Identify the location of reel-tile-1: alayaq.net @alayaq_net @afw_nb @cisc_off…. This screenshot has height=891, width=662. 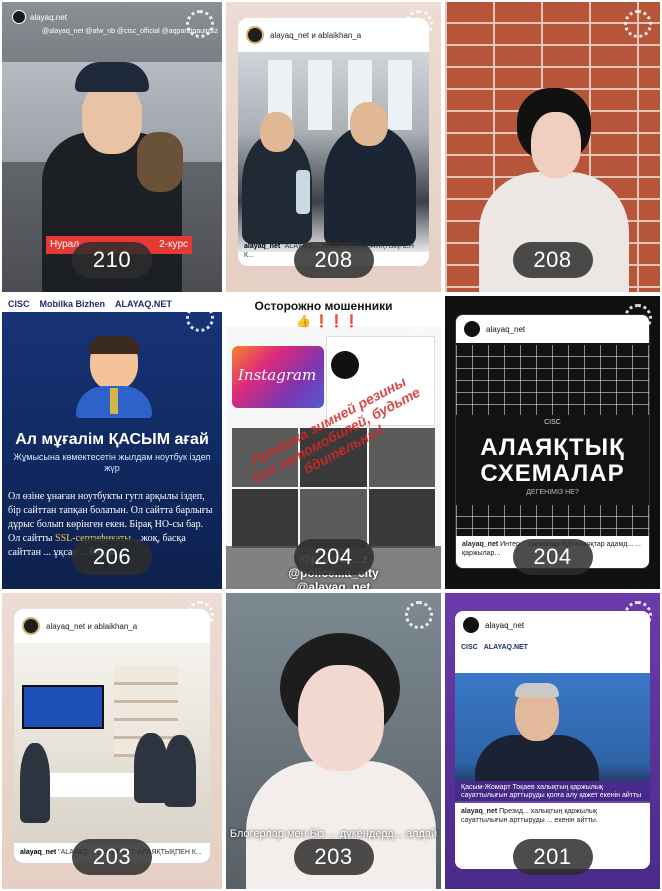
(112, 147).